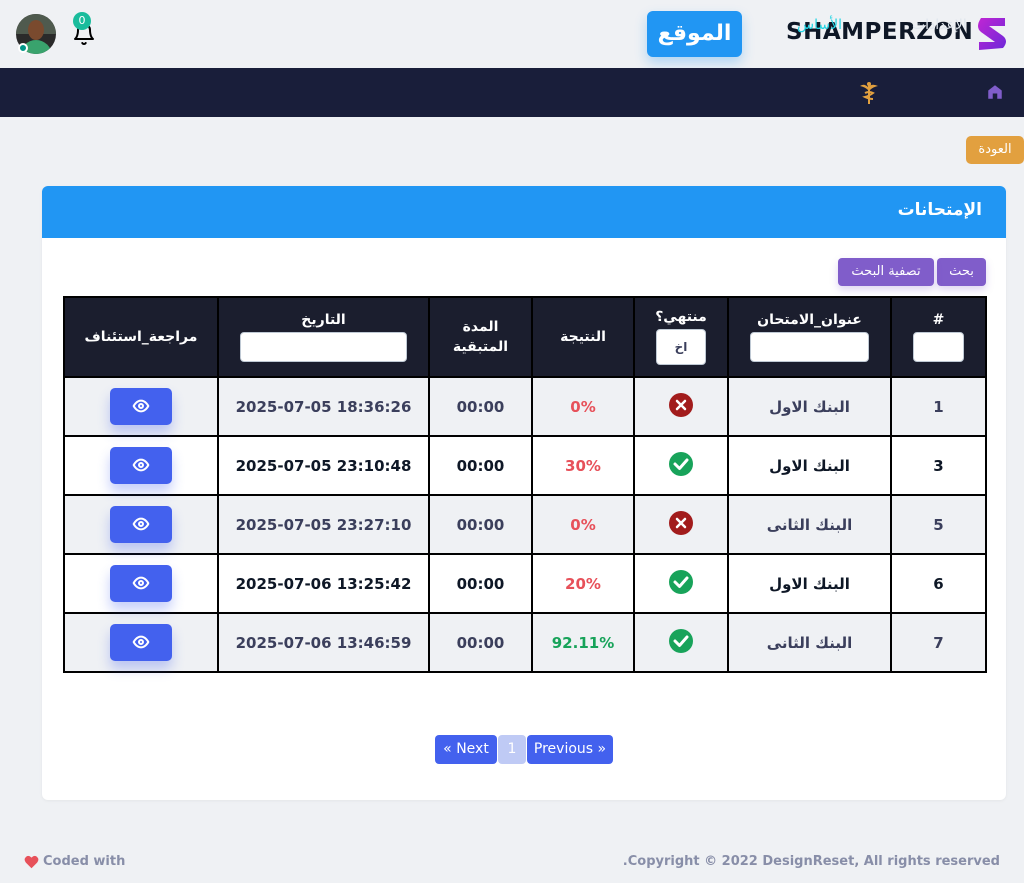 This screenshot has width=1024, height=883. What do you see at coordinates (809, 347) in the screenshot?
I see `title-filter-input` at bounding box center [809, 347].